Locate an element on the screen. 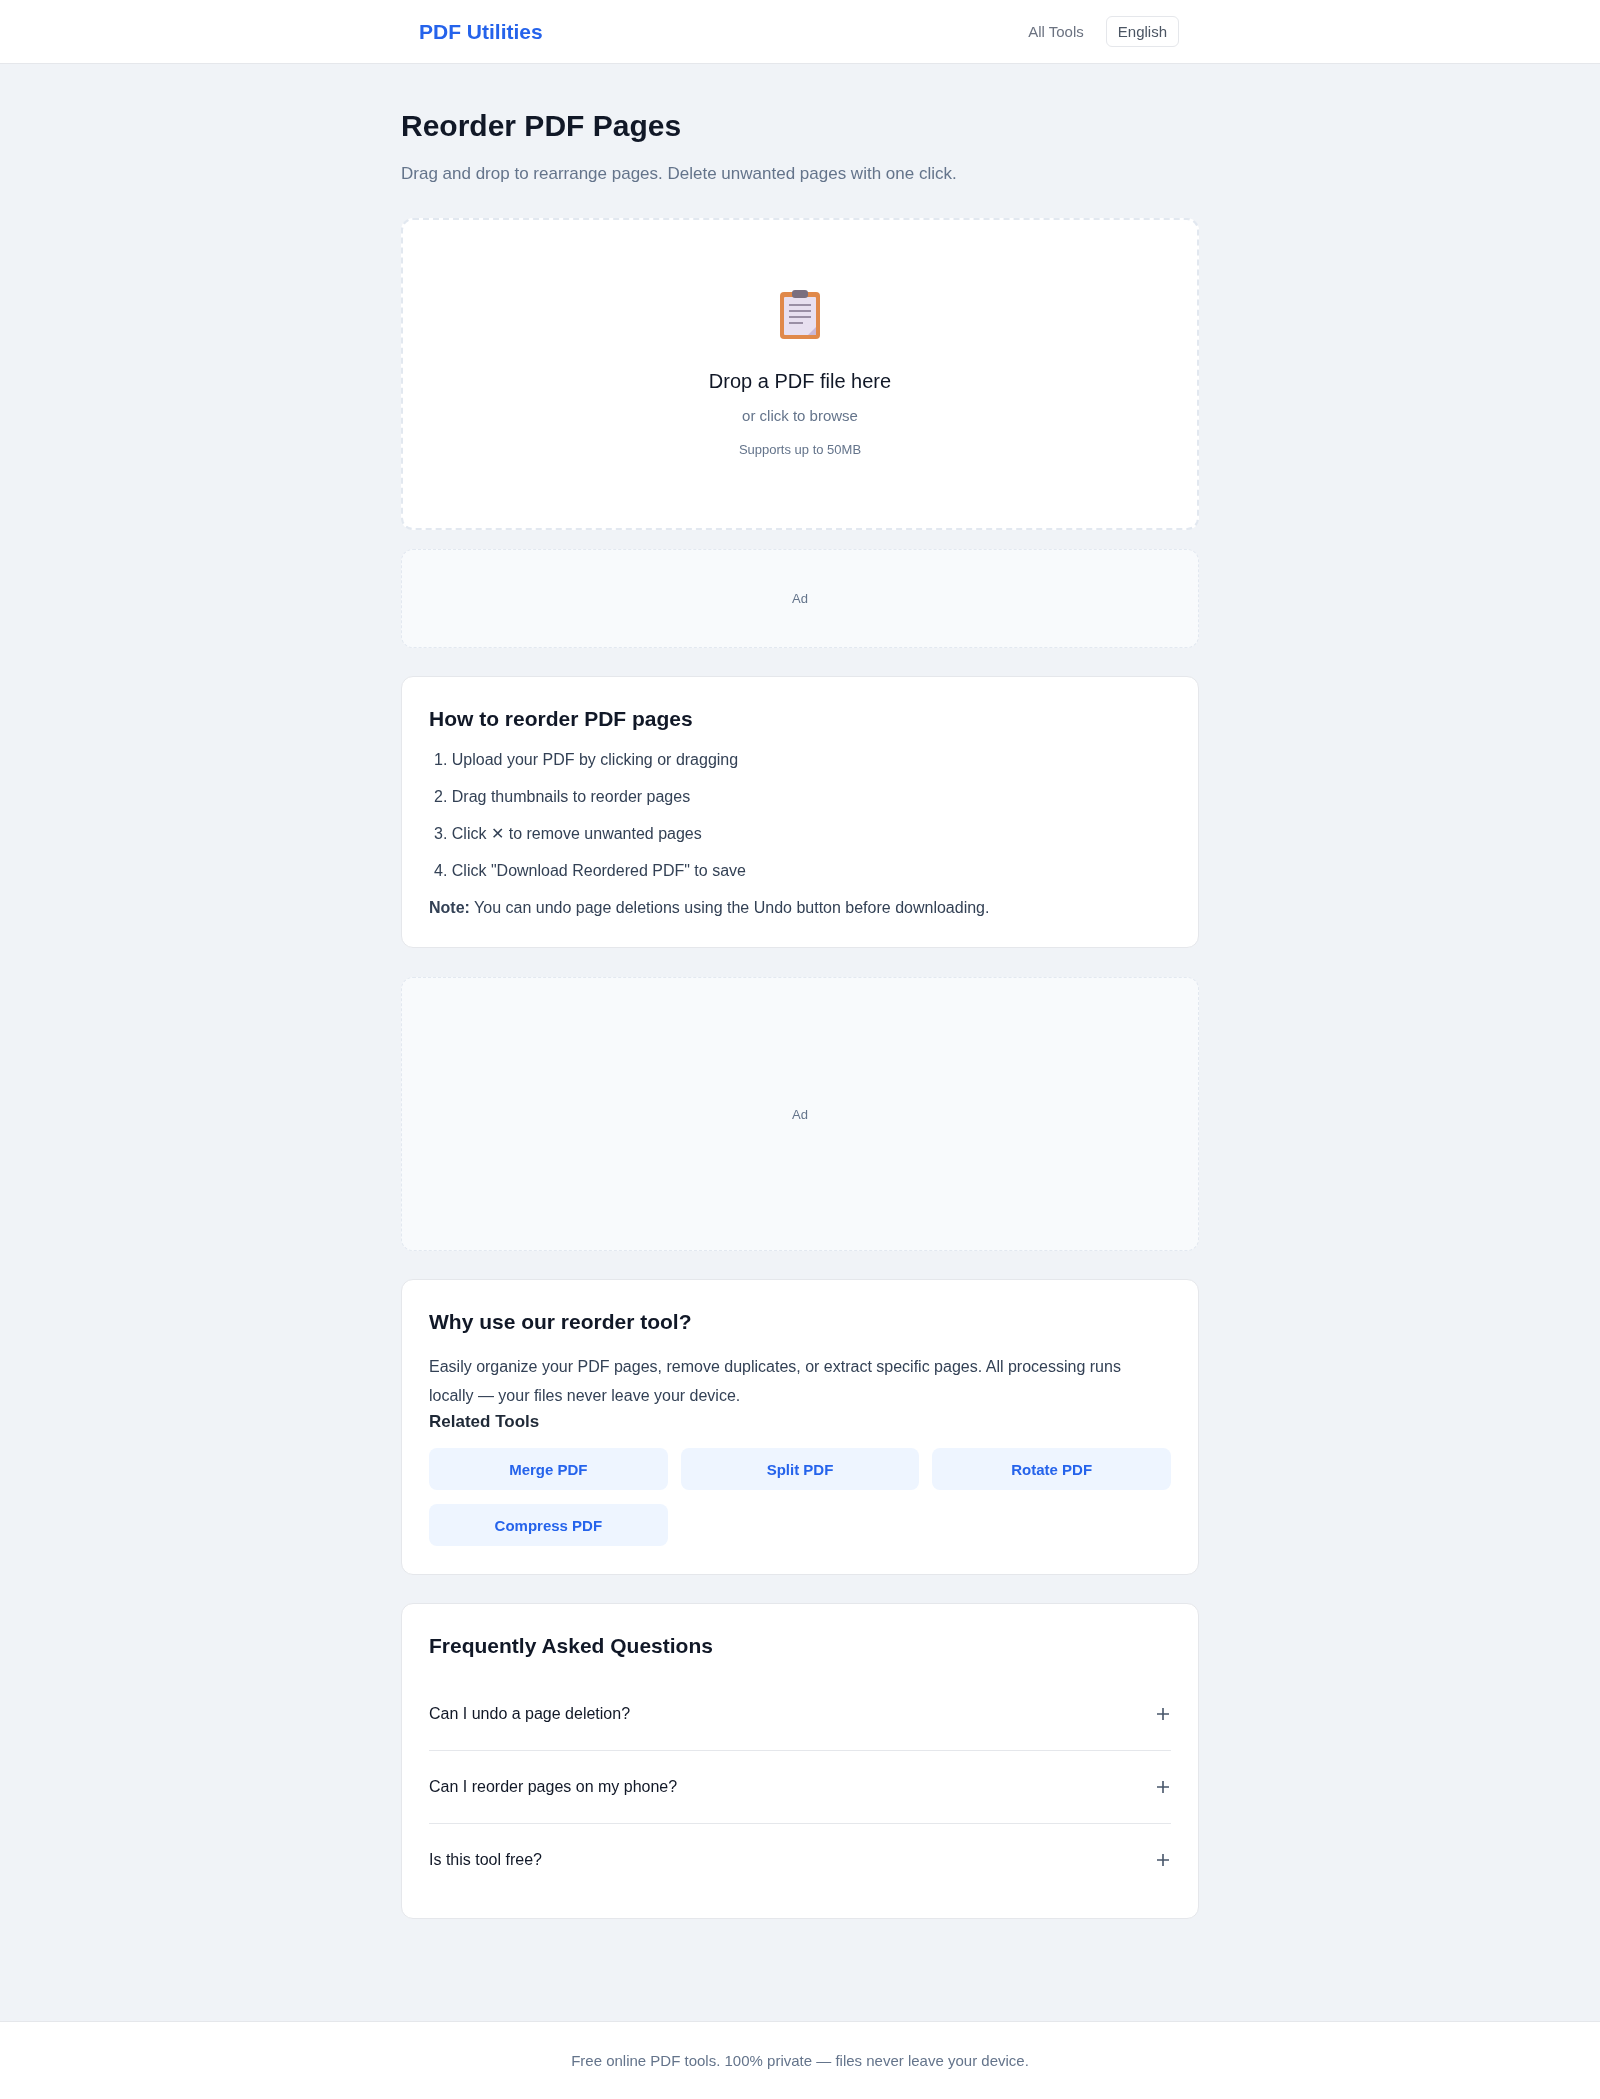  page-title: Reorder PDF Pages is located at coordinates (542, 126).